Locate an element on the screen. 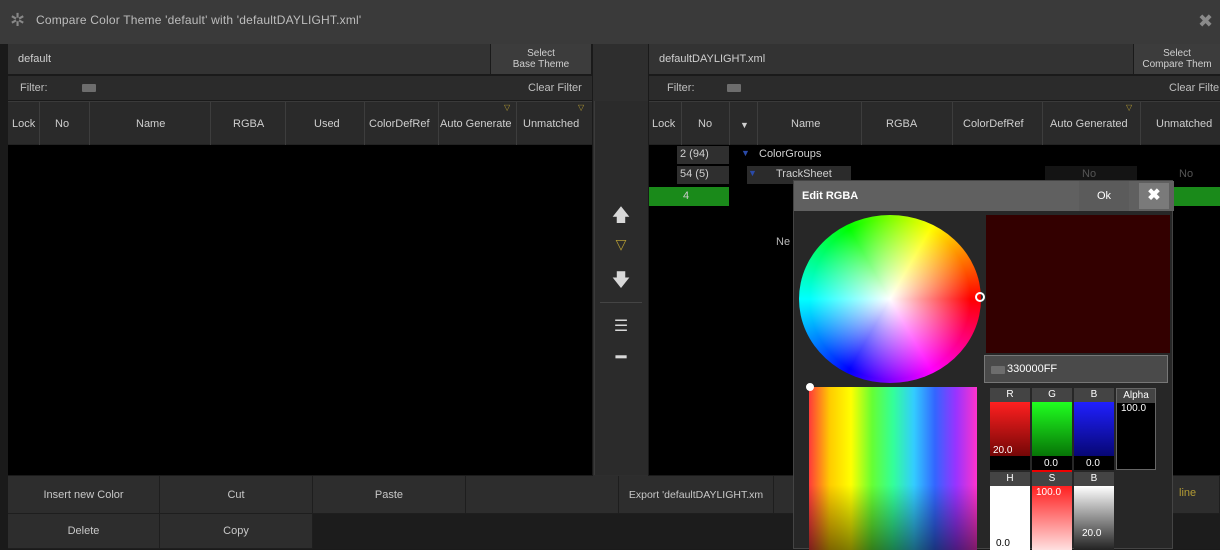  hex-input: 330000FF is located at coordinates (1076, 369).